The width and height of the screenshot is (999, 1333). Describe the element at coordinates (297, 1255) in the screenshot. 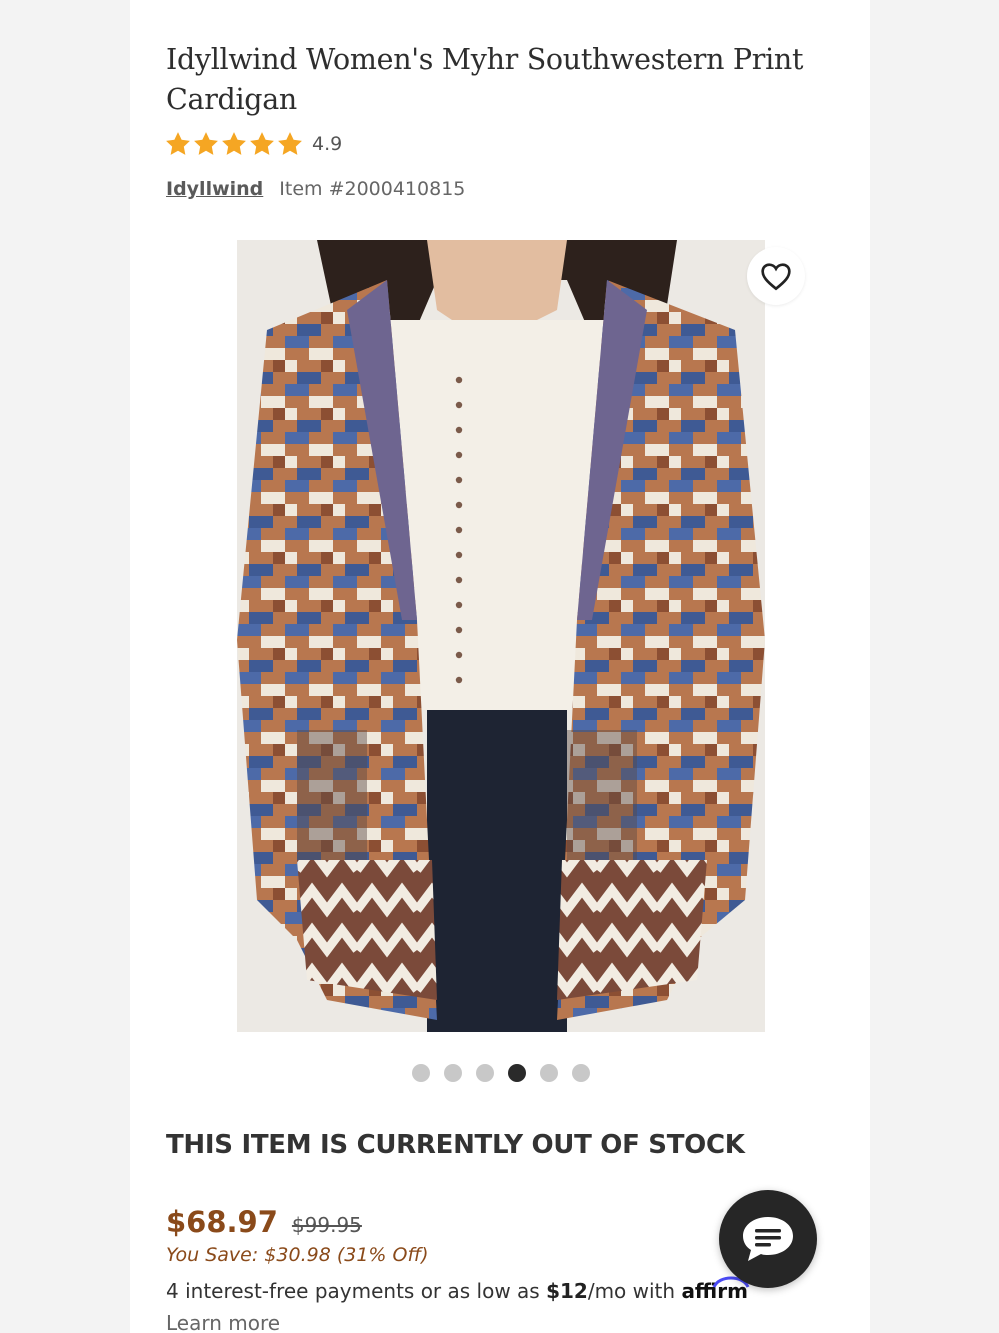

I see `savings-text: You Save: $30.98 (31% Off)` at that location.